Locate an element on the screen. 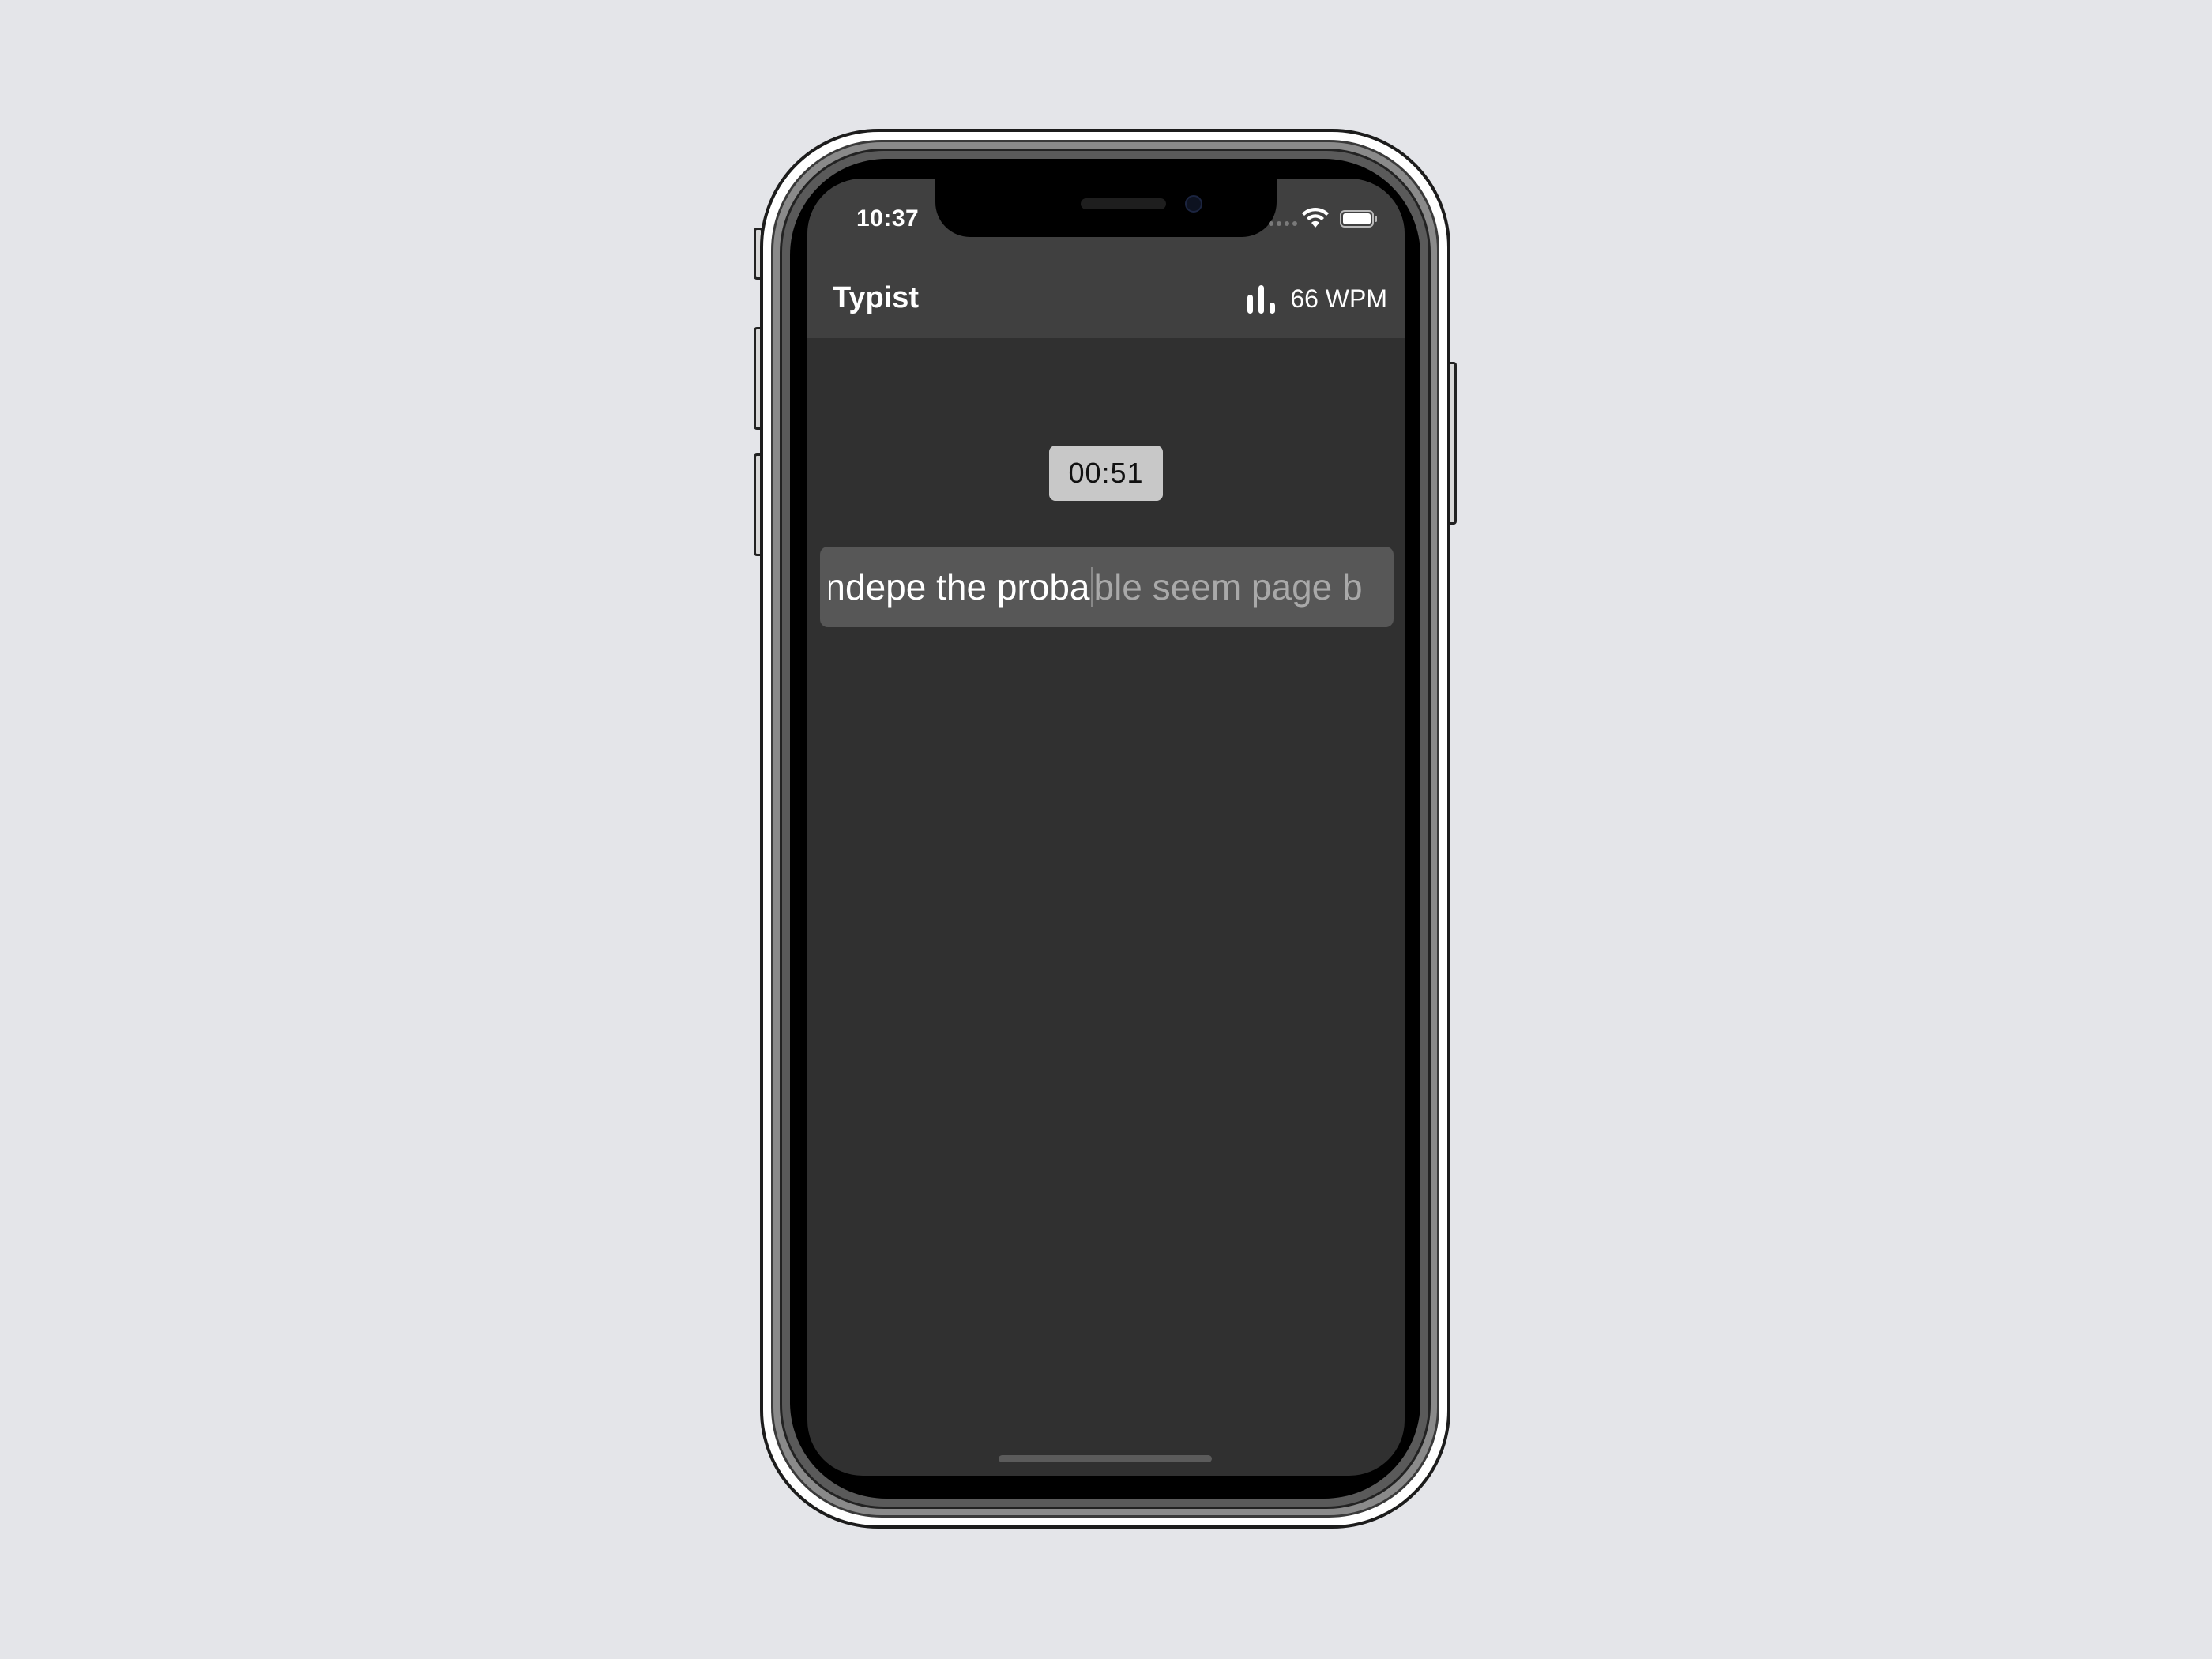 This screenshot has height=1659, width=2212. timer-badge: 00:51 is located at coordinates (1106, 474).